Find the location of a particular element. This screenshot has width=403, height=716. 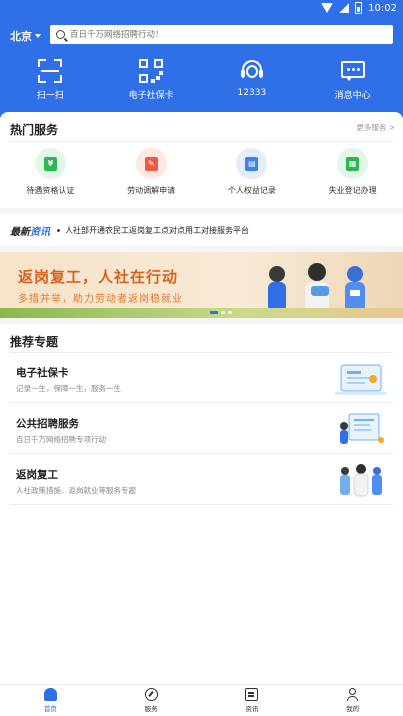

quick-action-social-card: 电子社保卡 is located at coordinates (151, 81).